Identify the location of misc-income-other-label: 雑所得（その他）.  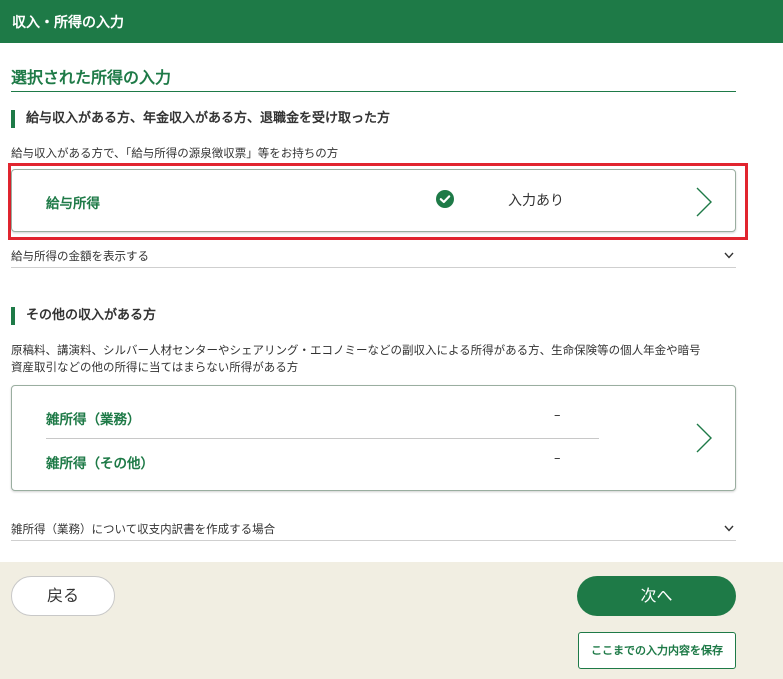
(100, 464).